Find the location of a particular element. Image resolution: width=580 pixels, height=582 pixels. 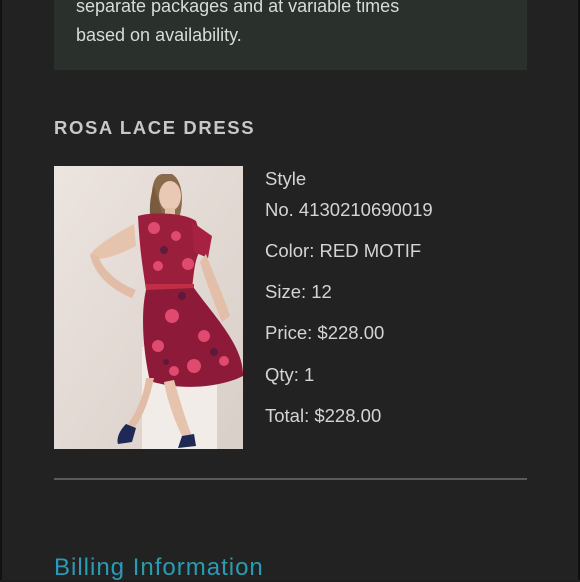

color-value: Color: RED MOTIF is located at coordinates (343, 250).